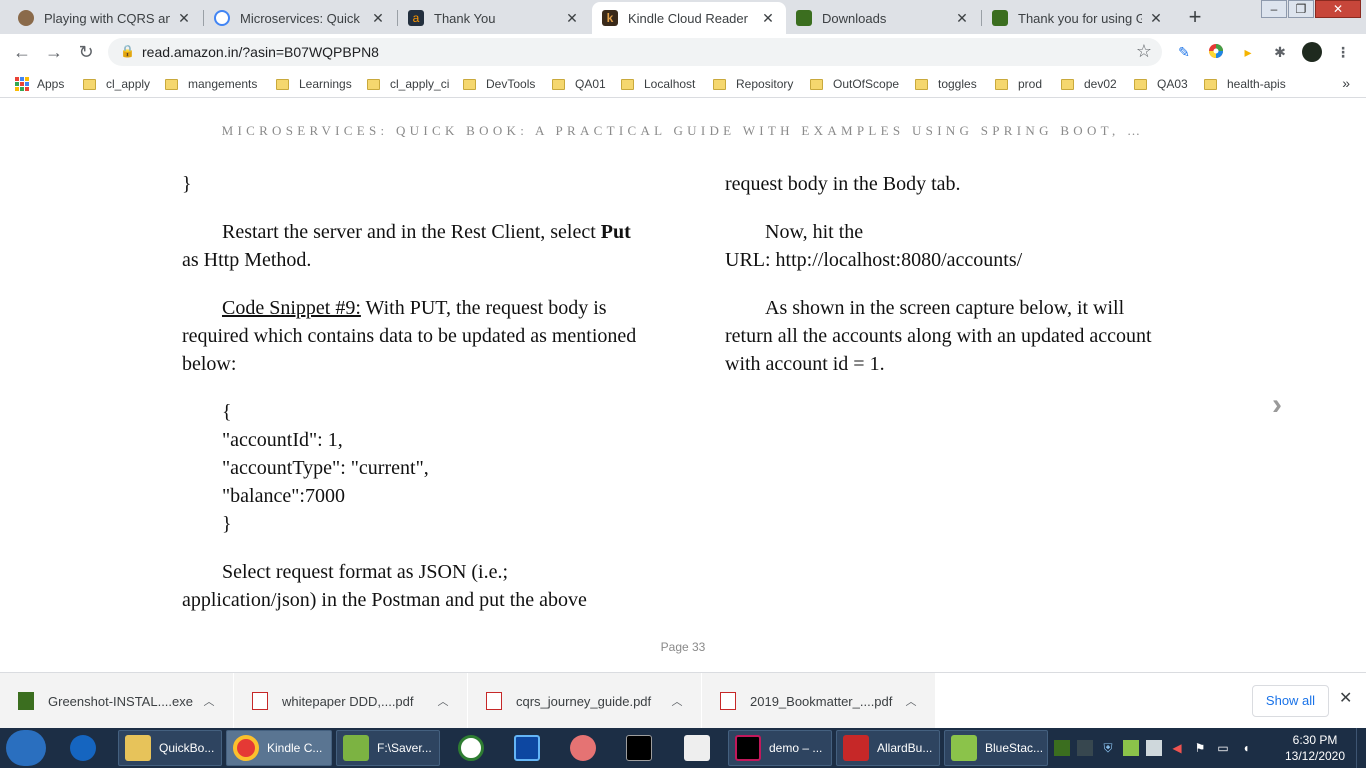 The width and height of the screenshot is (1366, 768). What do you see at coordinates (1085, 748) in the screenshot?
I see `app-tray-icon` at bounding box center [1085, 748].